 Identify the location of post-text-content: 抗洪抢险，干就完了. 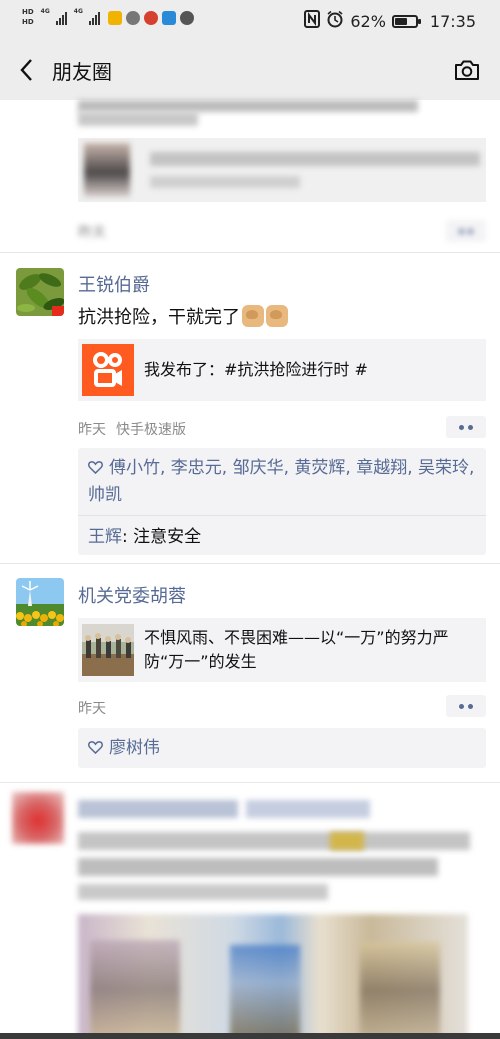
(159, 317).